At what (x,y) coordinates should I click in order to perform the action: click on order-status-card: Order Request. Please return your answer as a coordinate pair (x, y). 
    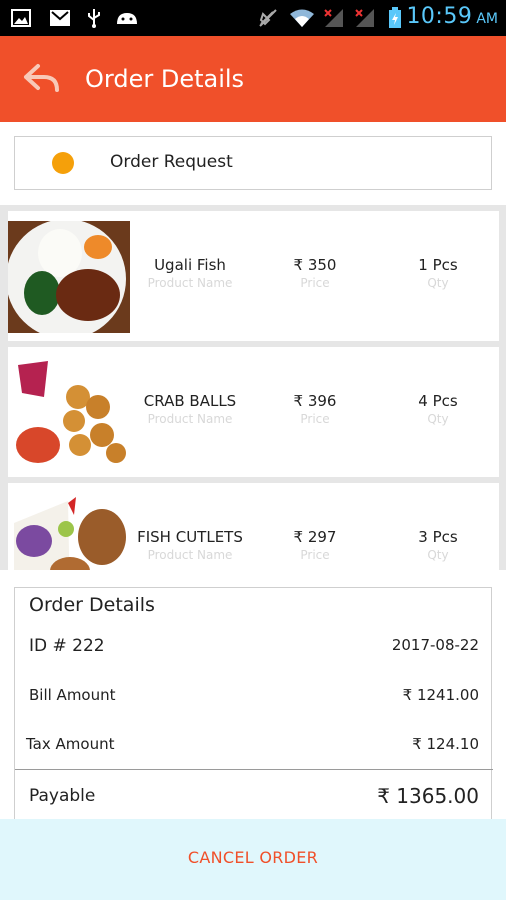
    Looking at the image, I should click on (253, 163).